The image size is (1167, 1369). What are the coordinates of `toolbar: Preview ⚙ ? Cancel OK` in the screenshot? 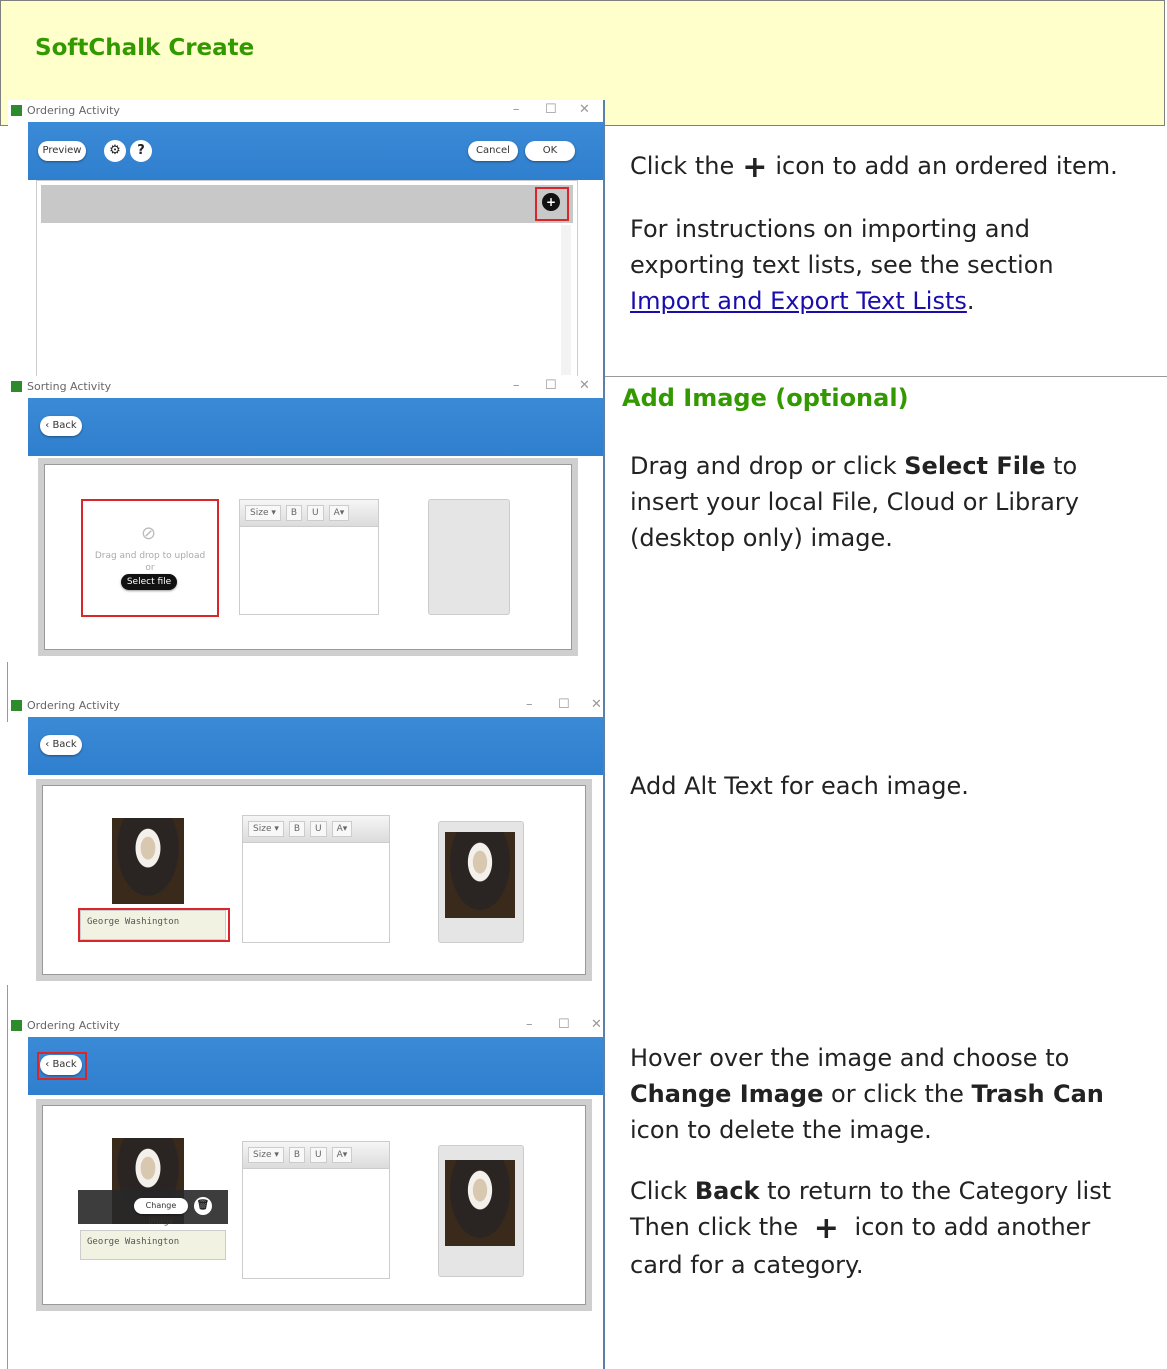 It's located at (315, 151).